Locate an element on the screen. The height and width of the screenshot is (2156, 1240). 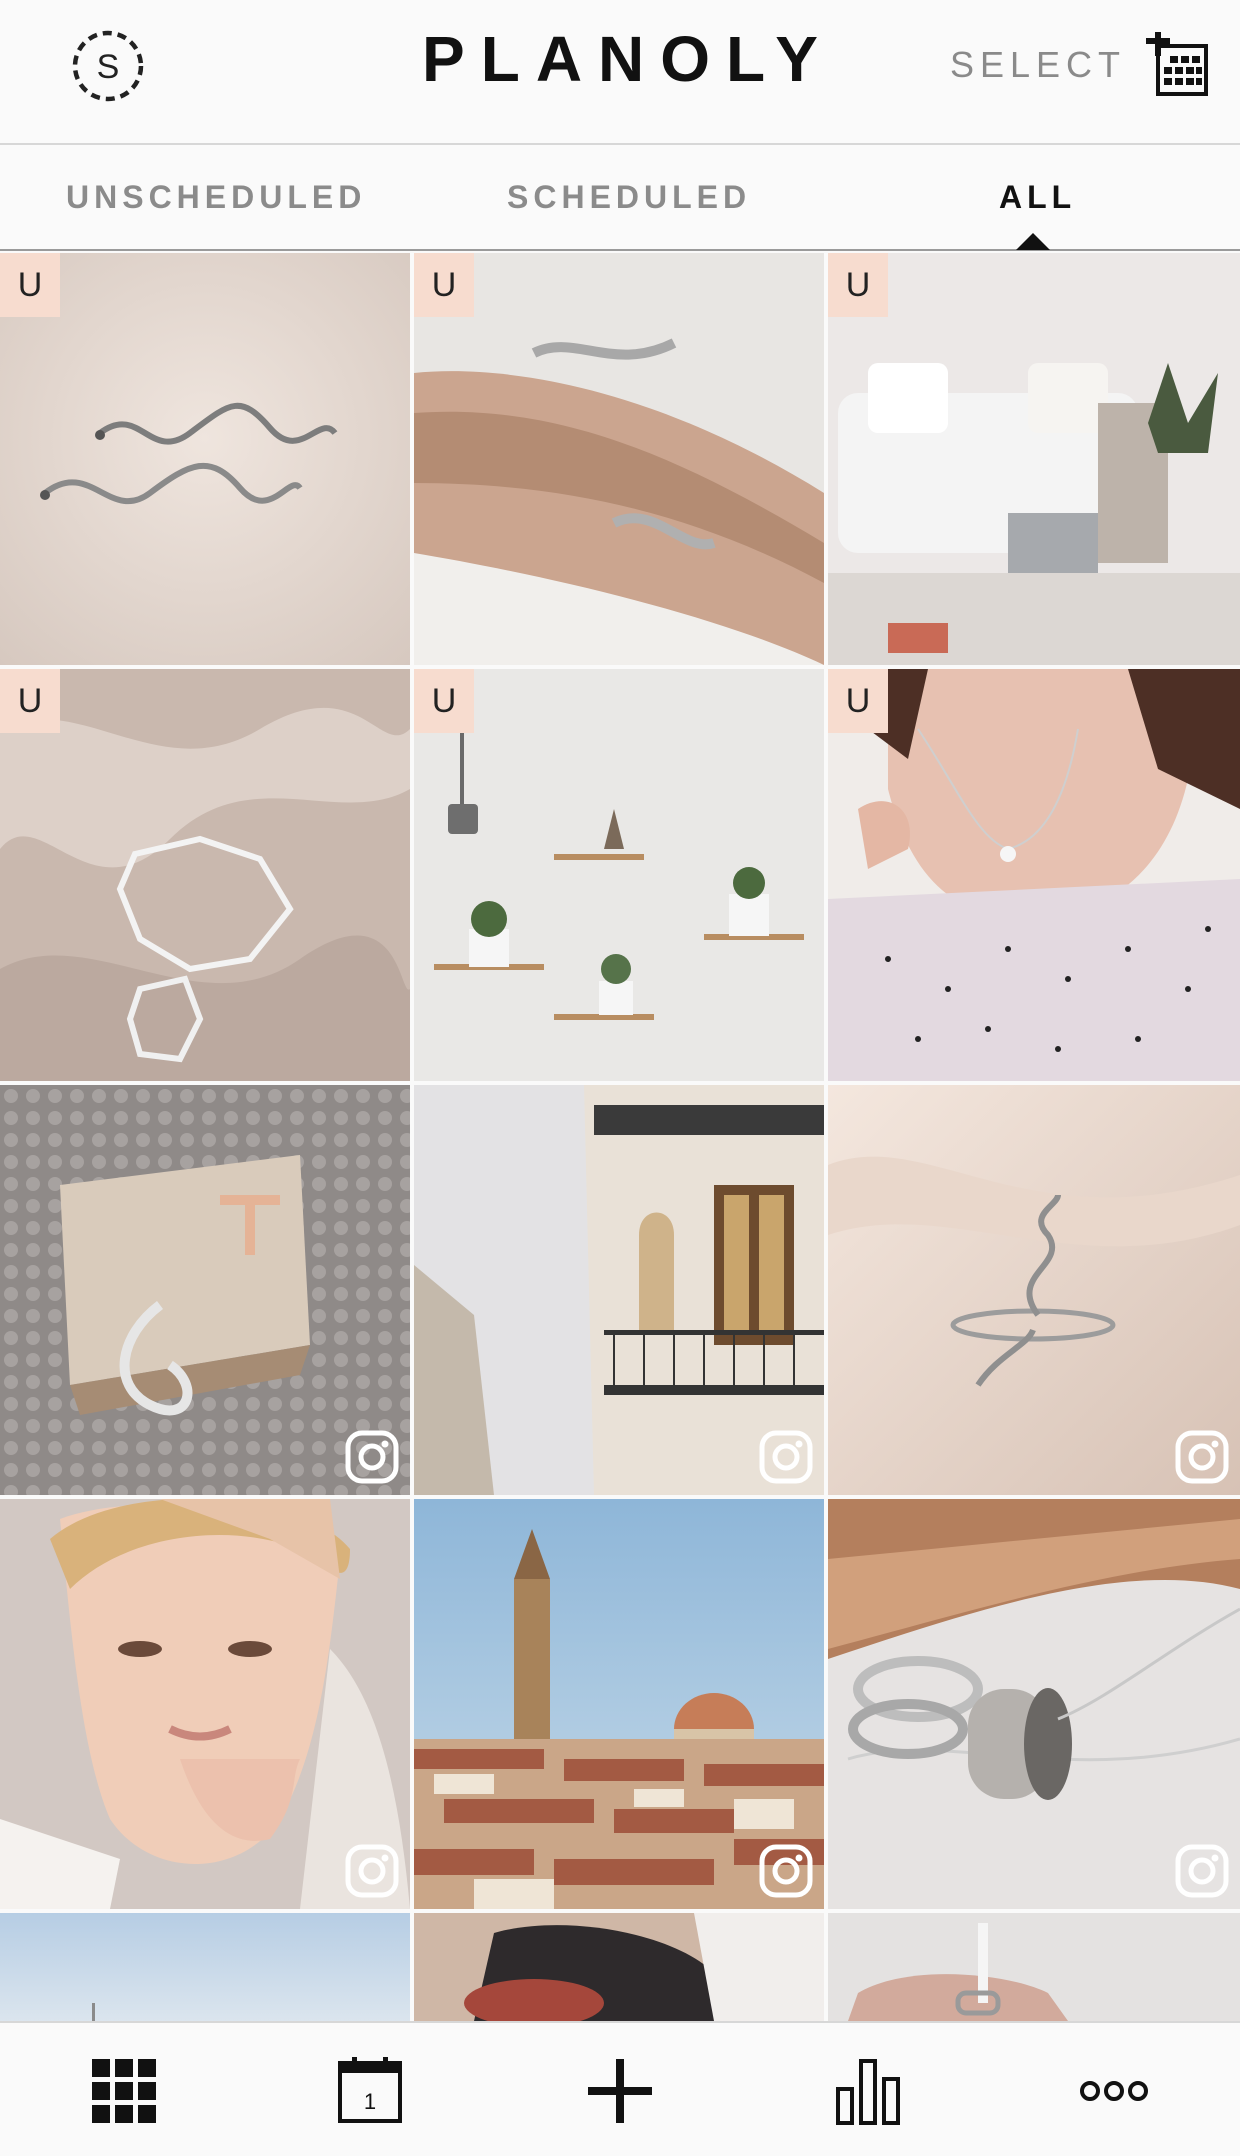
active-tab-indicator is located at coordinates (1033, 241).